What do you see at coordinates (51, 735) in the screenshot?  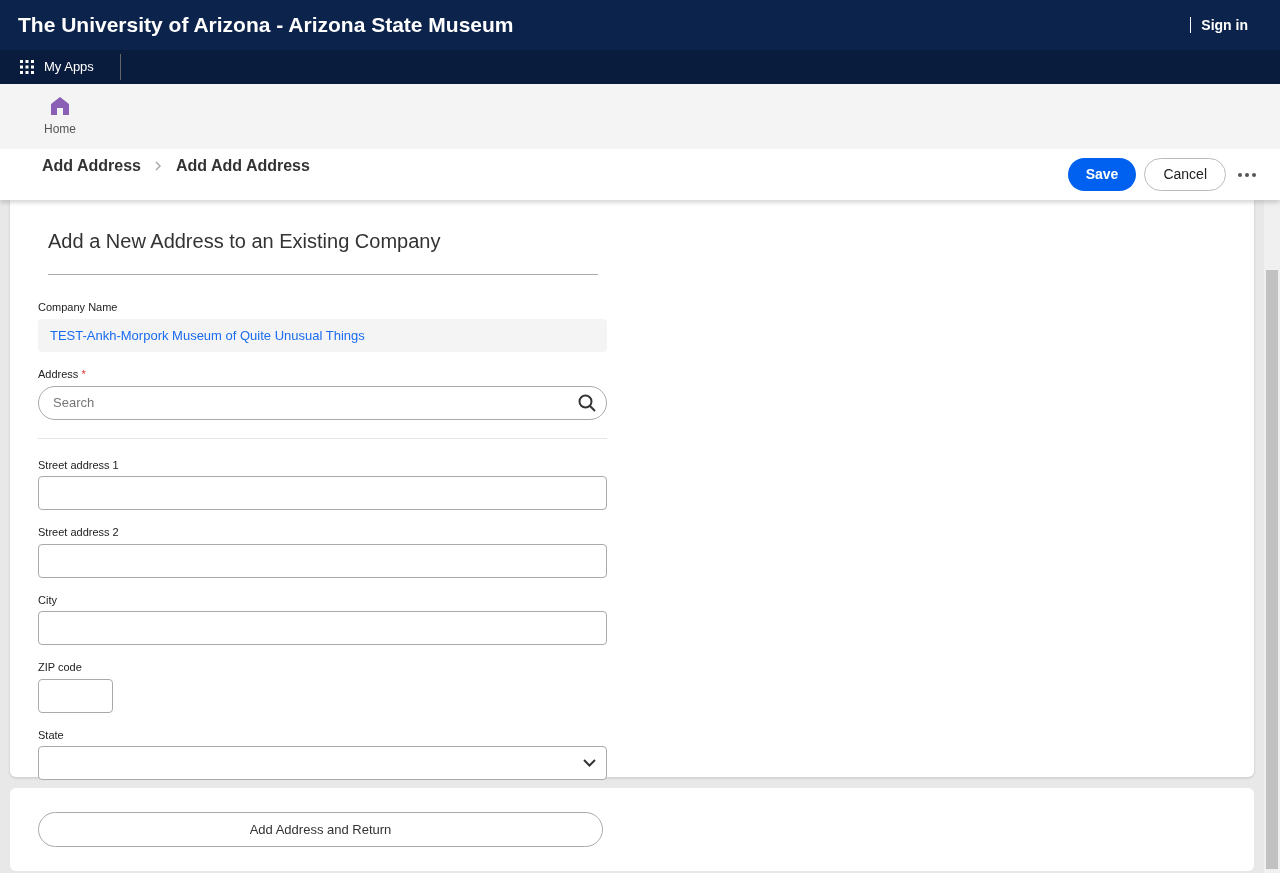 I see `field-label: State` at bounding box center [51, 735].